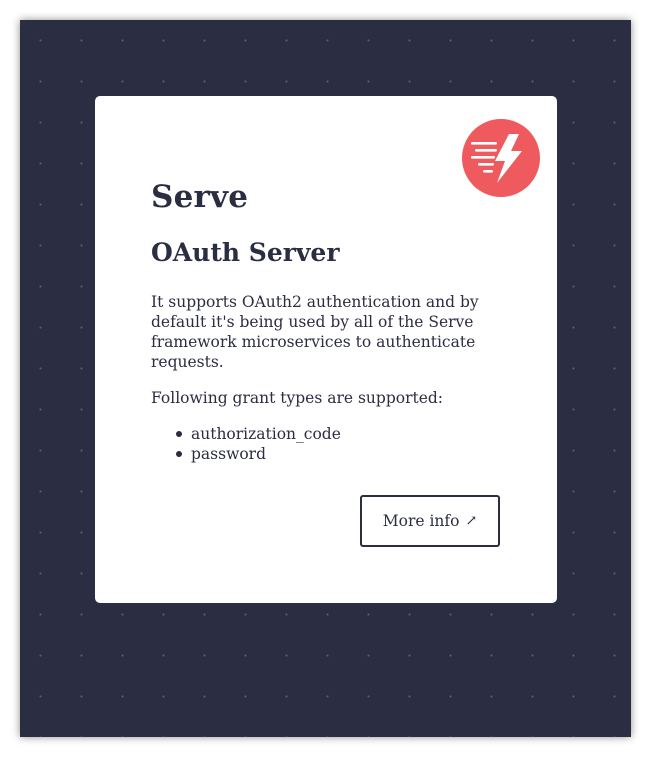 The width and height of the screenshot is (651, 757). I want to click on service-title: OAuth Server, so click(245, 252).